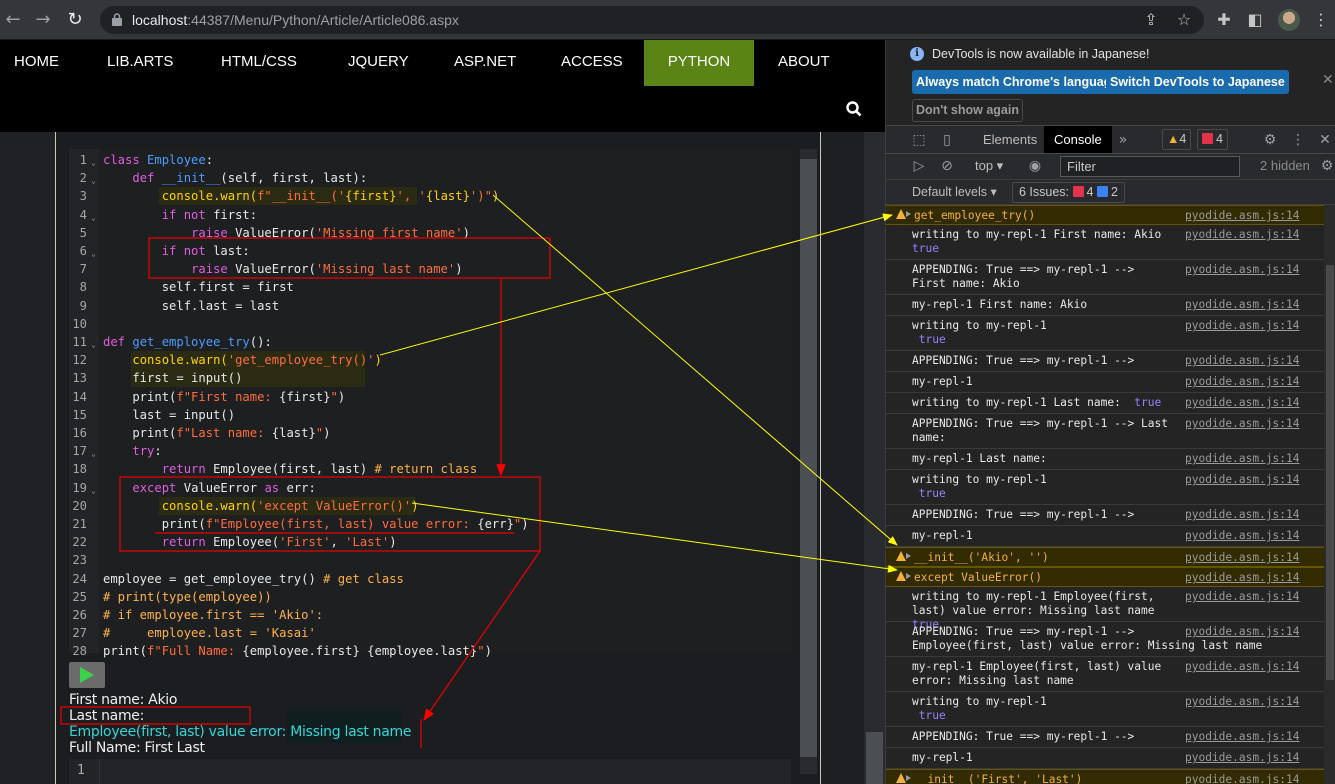 This screenshot has width=1335, height=784. What do you see at coordinates (1035, 166) in the screenshot?
I see `live-expression-eye-icon: ◉` at bounding box center [1035, 166].